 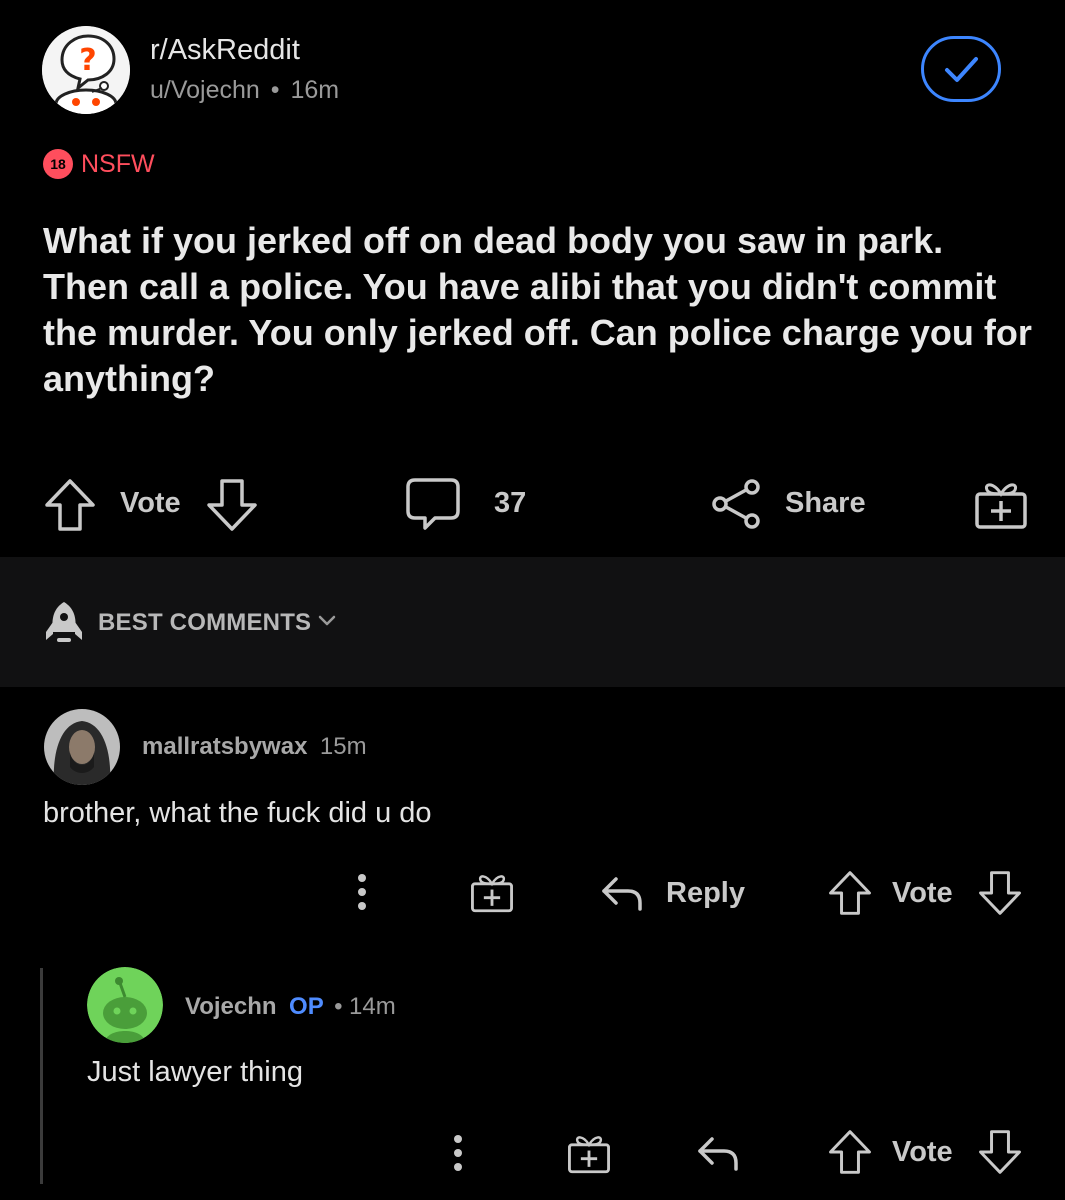 I want to click on nsfw-label: NSFW, so click(x=118, y=163).